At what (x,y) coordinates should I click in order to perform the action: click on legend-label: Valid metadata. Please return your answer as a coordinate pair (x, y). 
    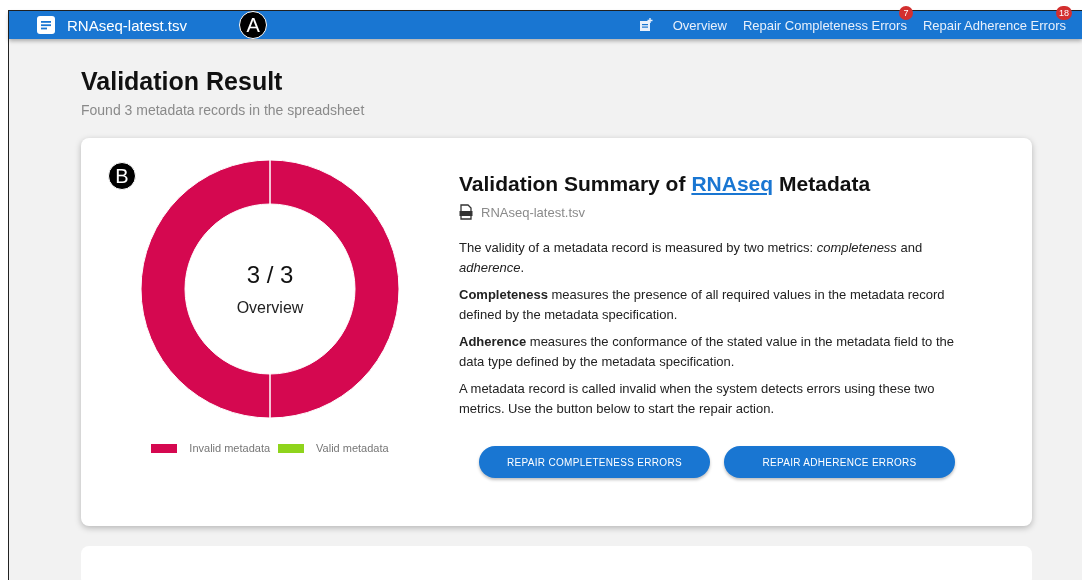
    Looking at the image, I should click on (352, 448).